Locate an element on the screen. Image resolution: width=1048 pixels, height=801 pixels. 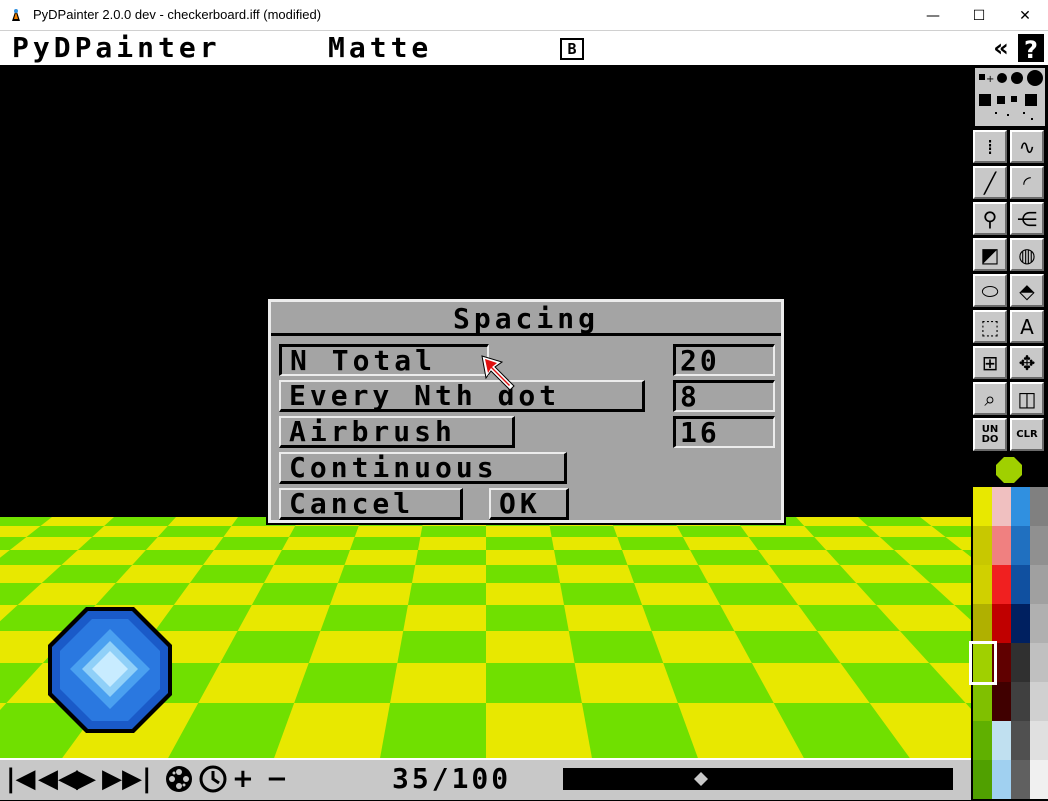
fast-forward-button: ▶▶| is located at coordinates (127, 779).